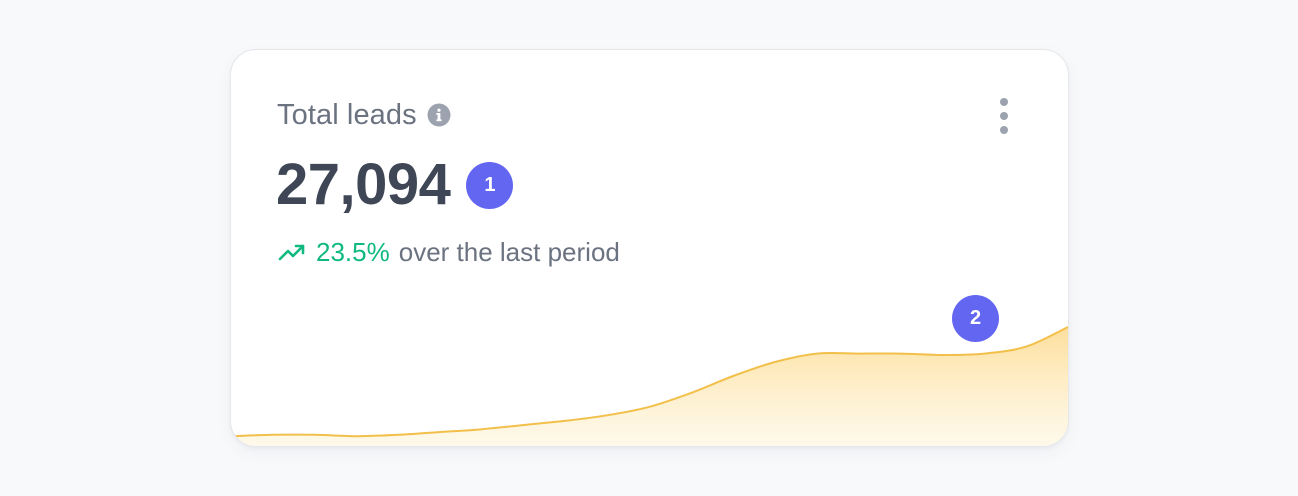 Image resolution: width=1298 pixels, height=496 pixels. I want to click on more-vertical-icon, so click(1004, 102).